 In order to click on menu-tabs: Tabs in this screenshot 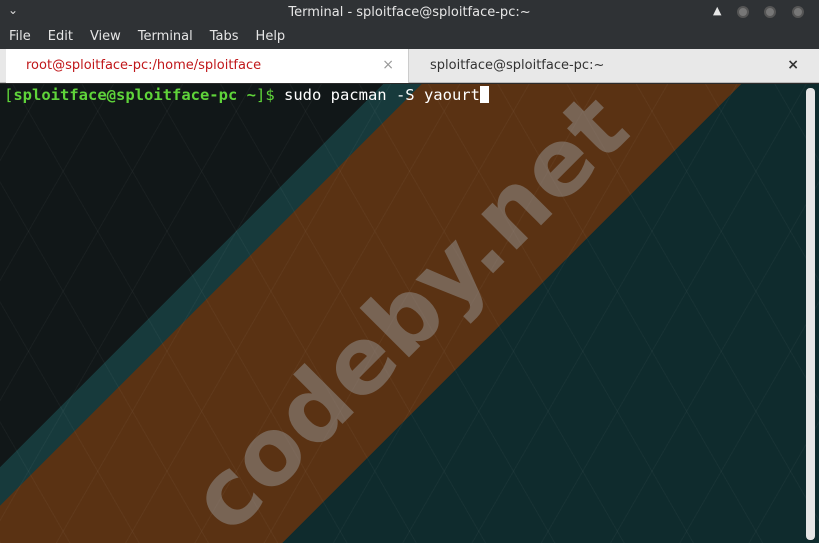, I will do `click(224, 37)`.